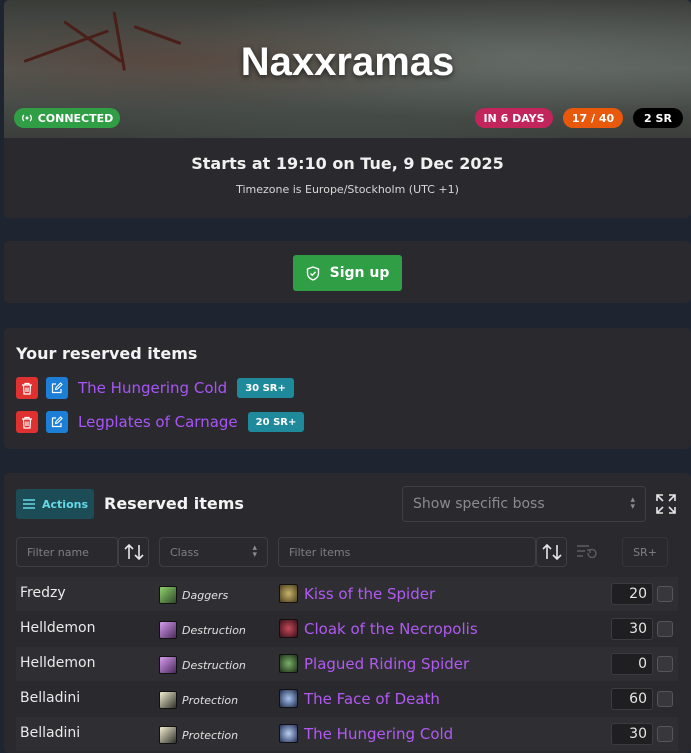  Describe the element at coordinates (312, 273) in the screenshot. I see `shield-check-icon` at that location.